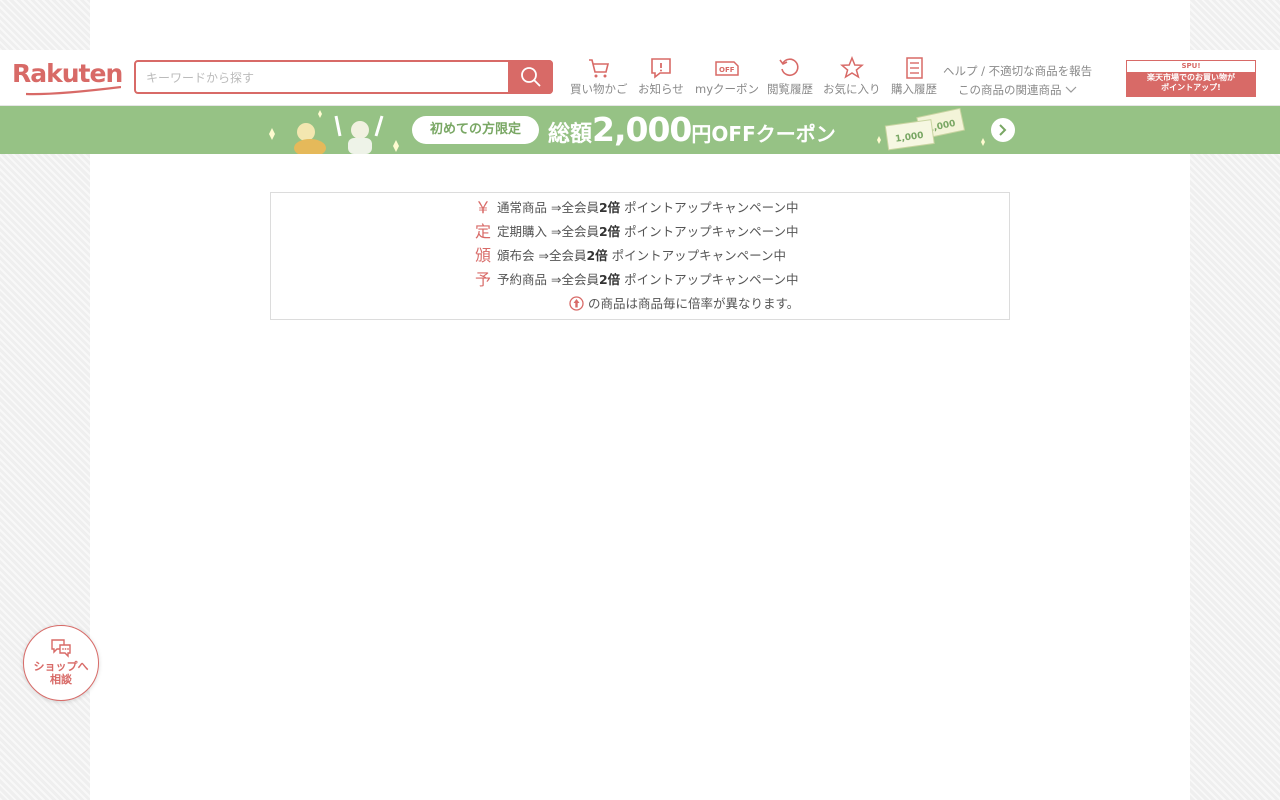 Image resolution: width=1280 pixels, height=800 pixels. I want to click on nav-browsing-history: 閲覧履歴, so click(790, 76).